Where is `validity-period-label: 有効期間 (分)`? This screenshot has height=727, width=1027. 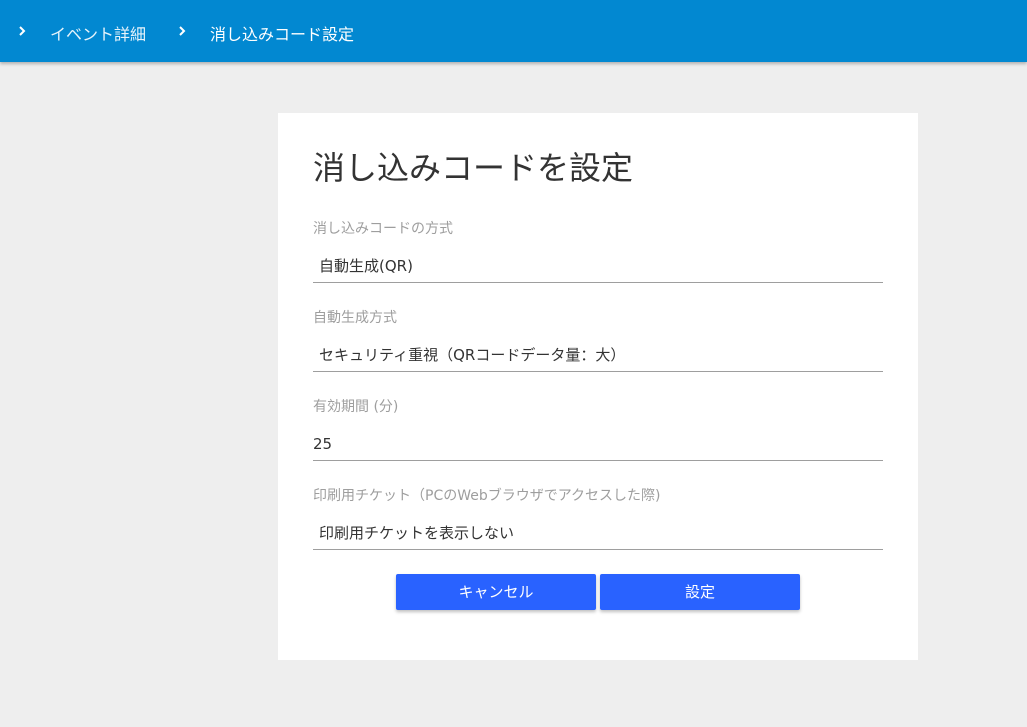 validity-period-label: 有効期間 (分) is located at coordinates (356, 407).